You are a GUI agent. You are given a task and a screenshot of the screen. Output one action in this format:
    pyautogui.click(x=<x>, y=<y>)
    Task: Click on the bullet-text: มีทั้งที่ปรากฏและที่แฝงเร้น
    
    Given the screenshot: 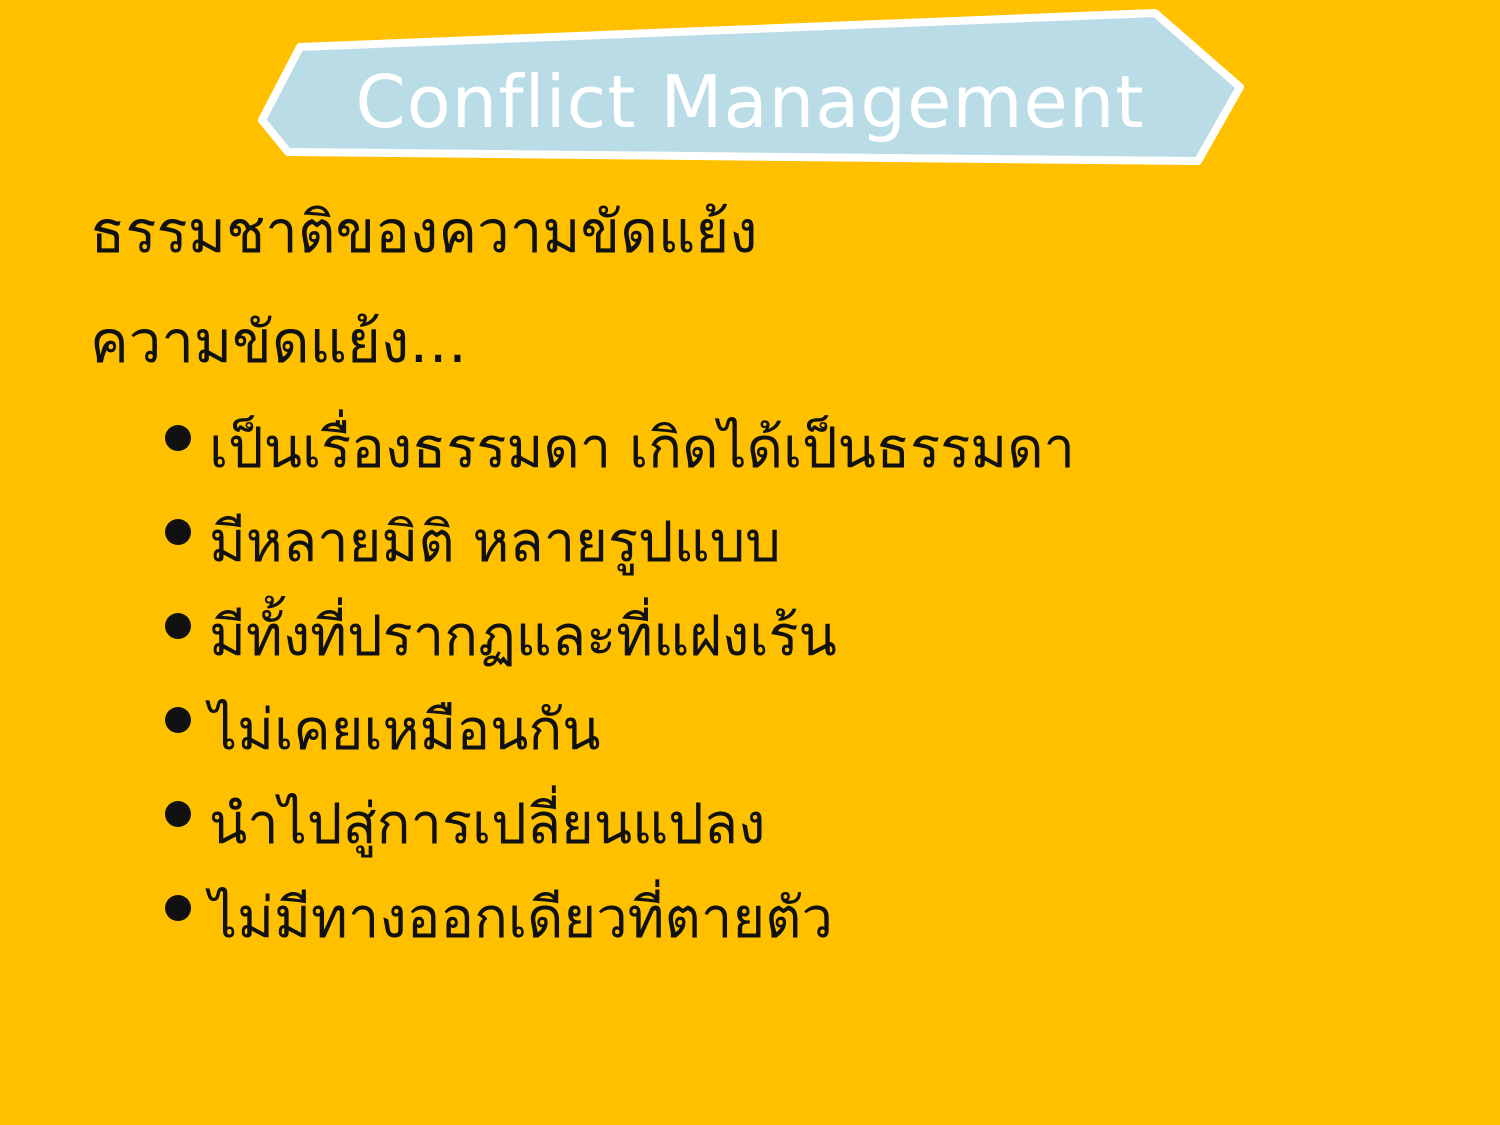 What is the action you would take?
    pyautogui.click(x=523, y=636)
    